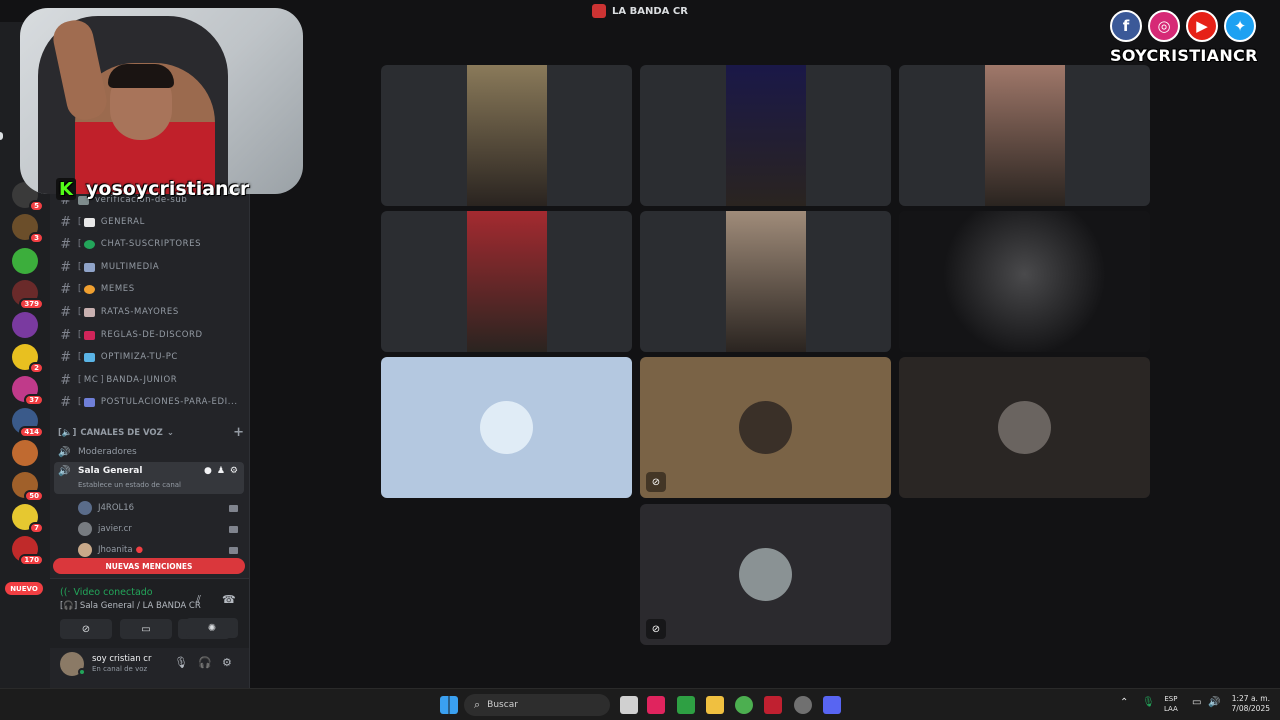 The height and width of the screenshot is (720, 1280). I want to click on screen-share-button: ▭, so click(146, 629).